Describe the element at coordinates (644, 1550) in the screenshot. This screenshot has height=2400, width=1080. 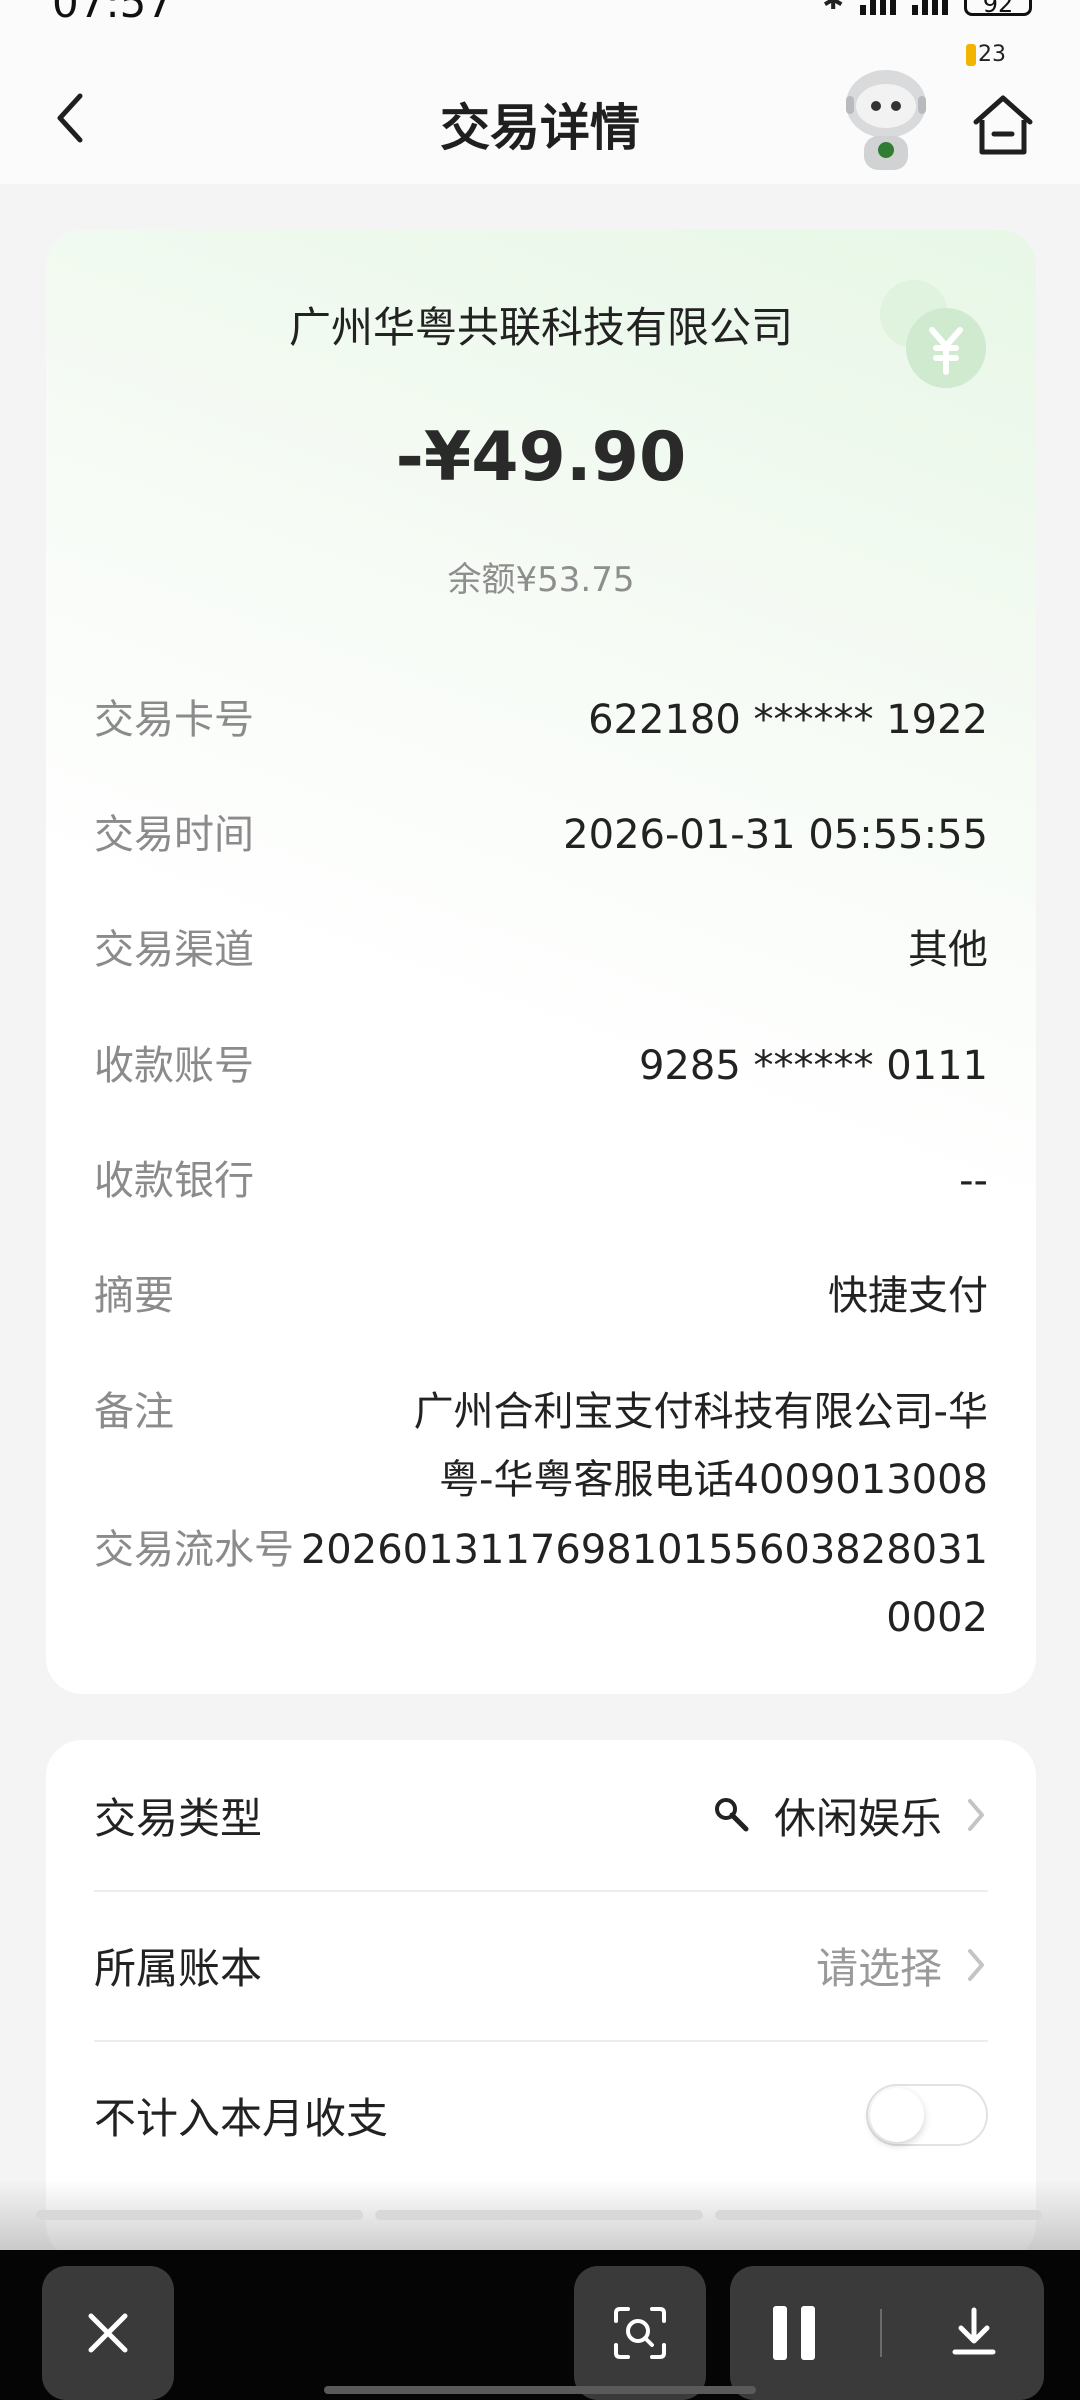
I see `serial-line-1: 20260131176981015560382803​1` at that location.